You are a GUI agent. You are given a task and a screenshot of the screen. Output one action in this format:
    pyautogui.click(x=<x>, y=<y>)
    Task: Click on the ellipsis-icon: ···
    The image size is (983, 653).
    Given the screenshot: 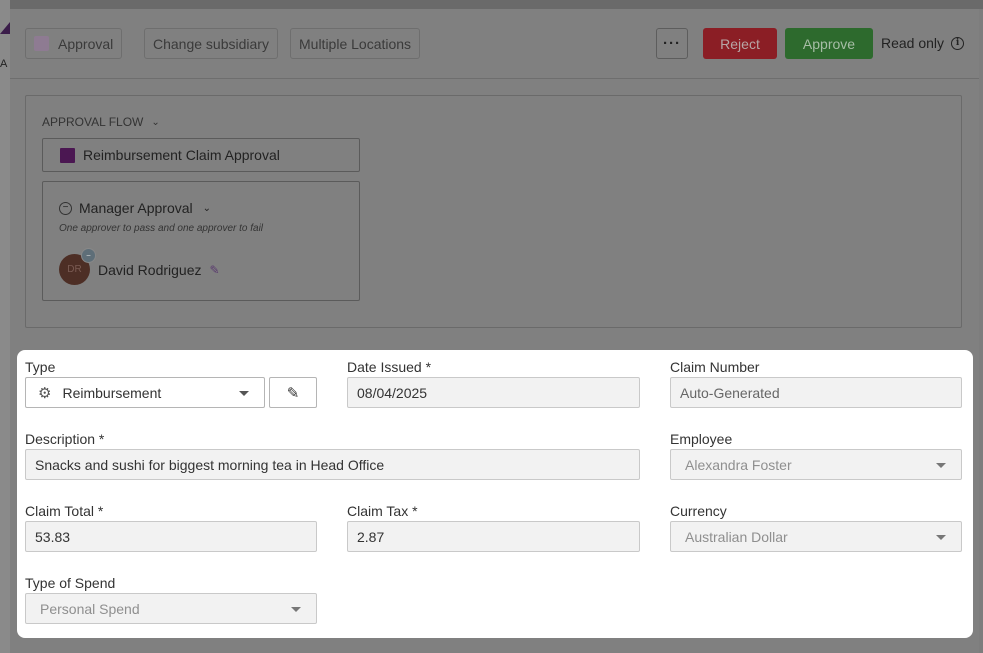 What is the action you would take?
    pyautogui.click(x=672, y=43)
    